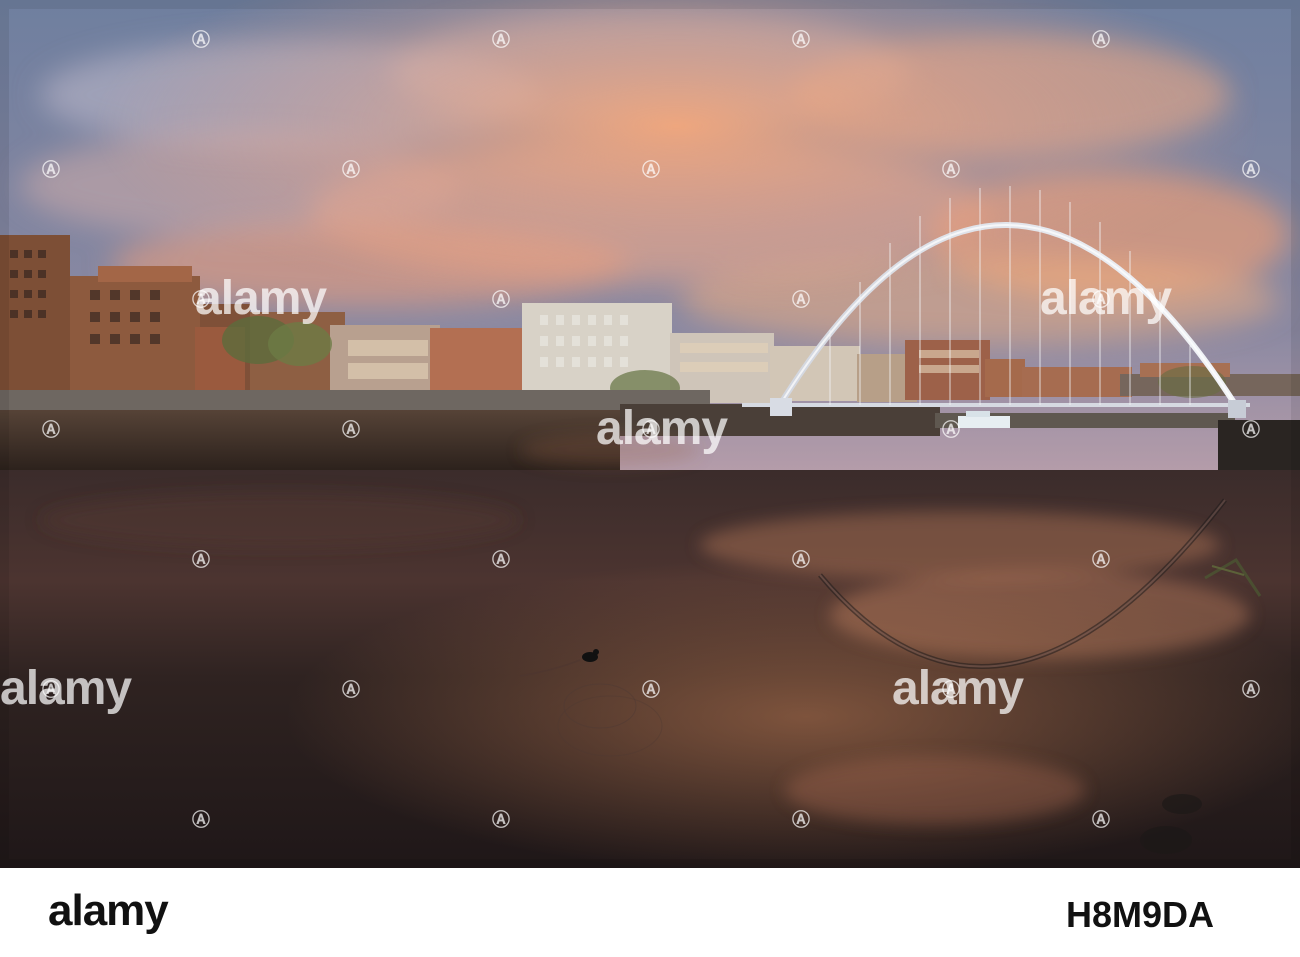  I want to click on footer-brand: alamy, so click(108, 910).